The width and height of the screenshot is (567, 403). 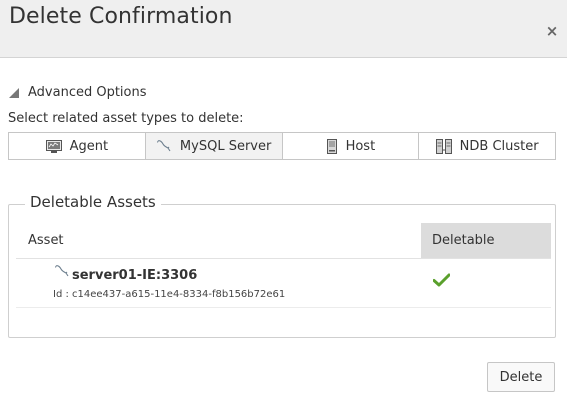 What do you see at coordinates (486, 240) in the screenshot?
I see `deletable-column-header: Deletable` at bounding box center [486, 240].